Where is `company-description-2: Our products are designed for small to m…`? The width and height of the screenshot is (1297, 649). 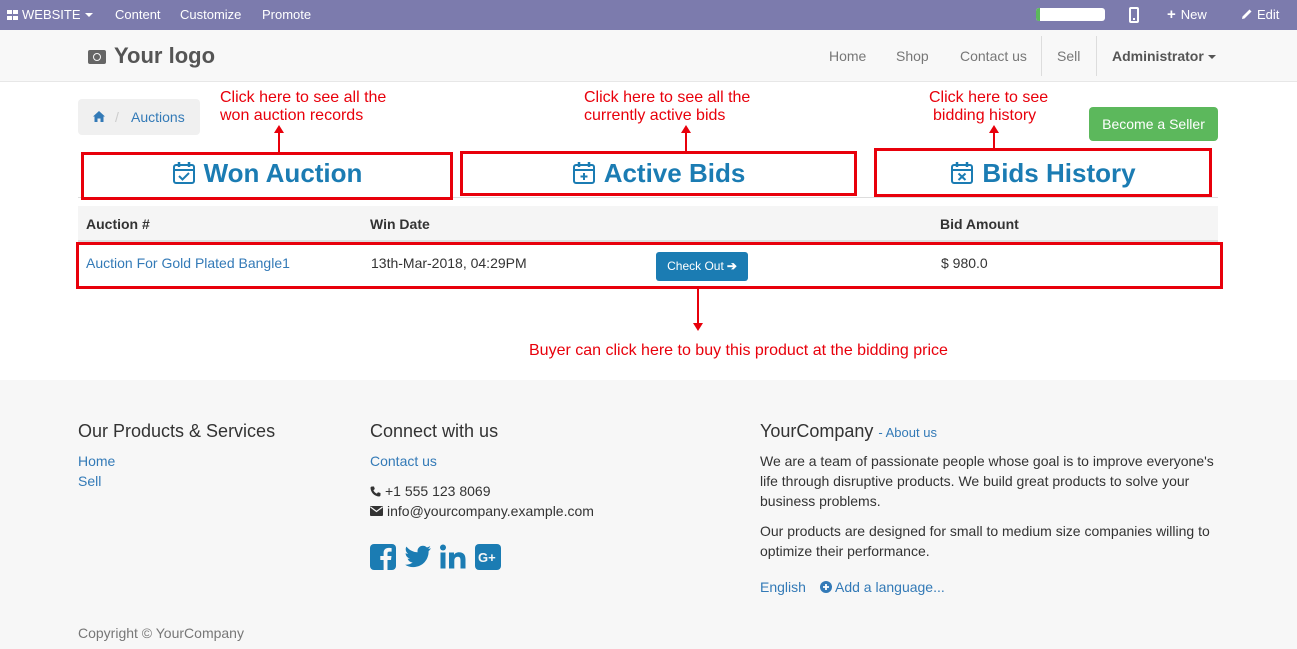
company-description-2: Our products are designed for small to m… is located at coordinates (985, 541).